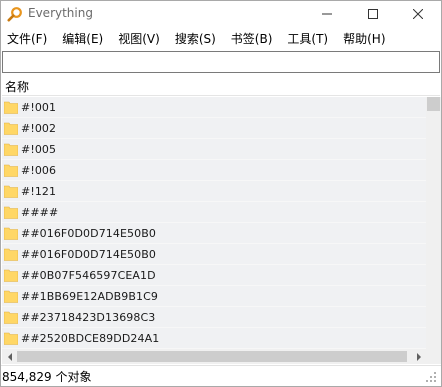 This screenshot has height=387, width=442. Describe the element at coordinates (139, 39) in the screenshot. I see `menu-view: 视图(V)` at that location.